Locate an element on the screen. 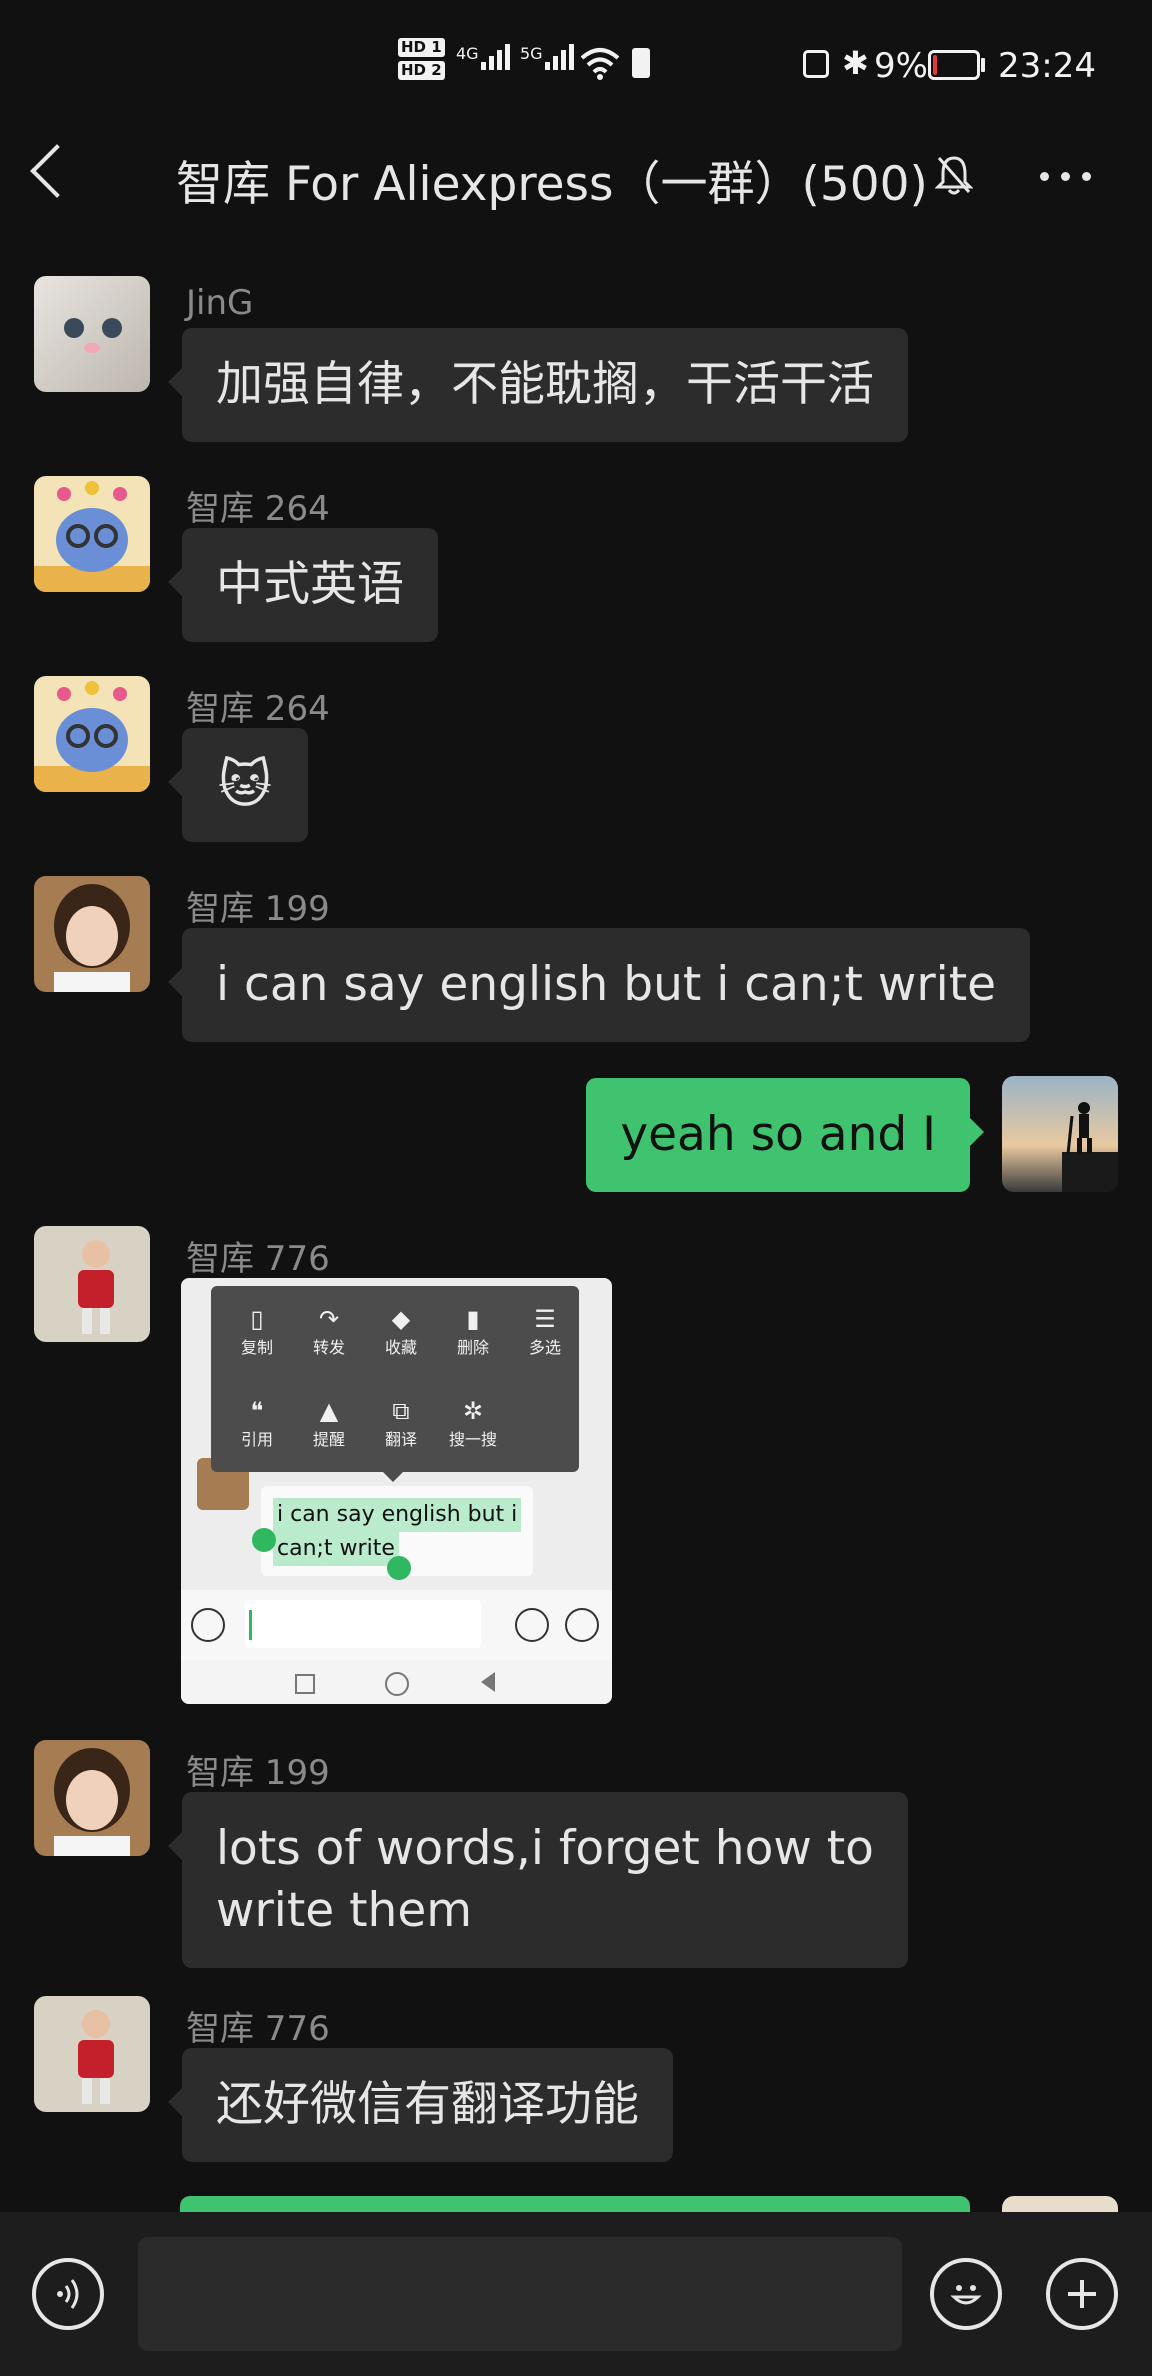 The width and height of the screenshot is (1152, 2376). mini-caret is located at coordinates (250, 1625).